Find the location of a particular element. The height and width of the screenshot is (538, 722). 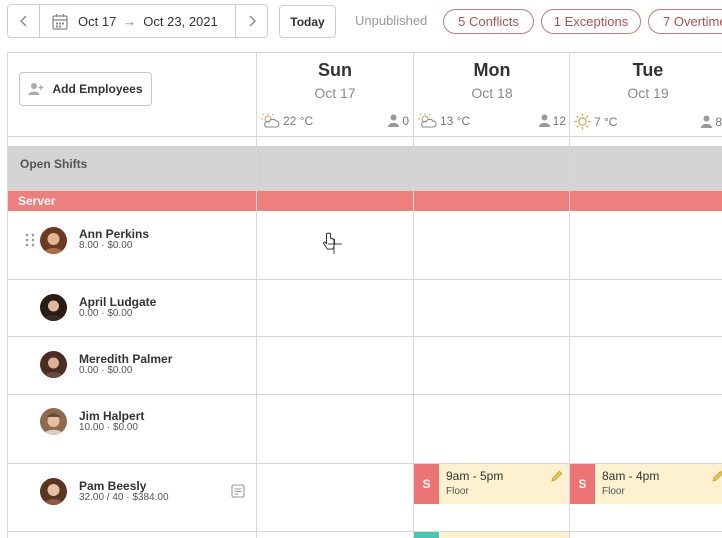

day-name: Mon is located at coordinates (492, 70).